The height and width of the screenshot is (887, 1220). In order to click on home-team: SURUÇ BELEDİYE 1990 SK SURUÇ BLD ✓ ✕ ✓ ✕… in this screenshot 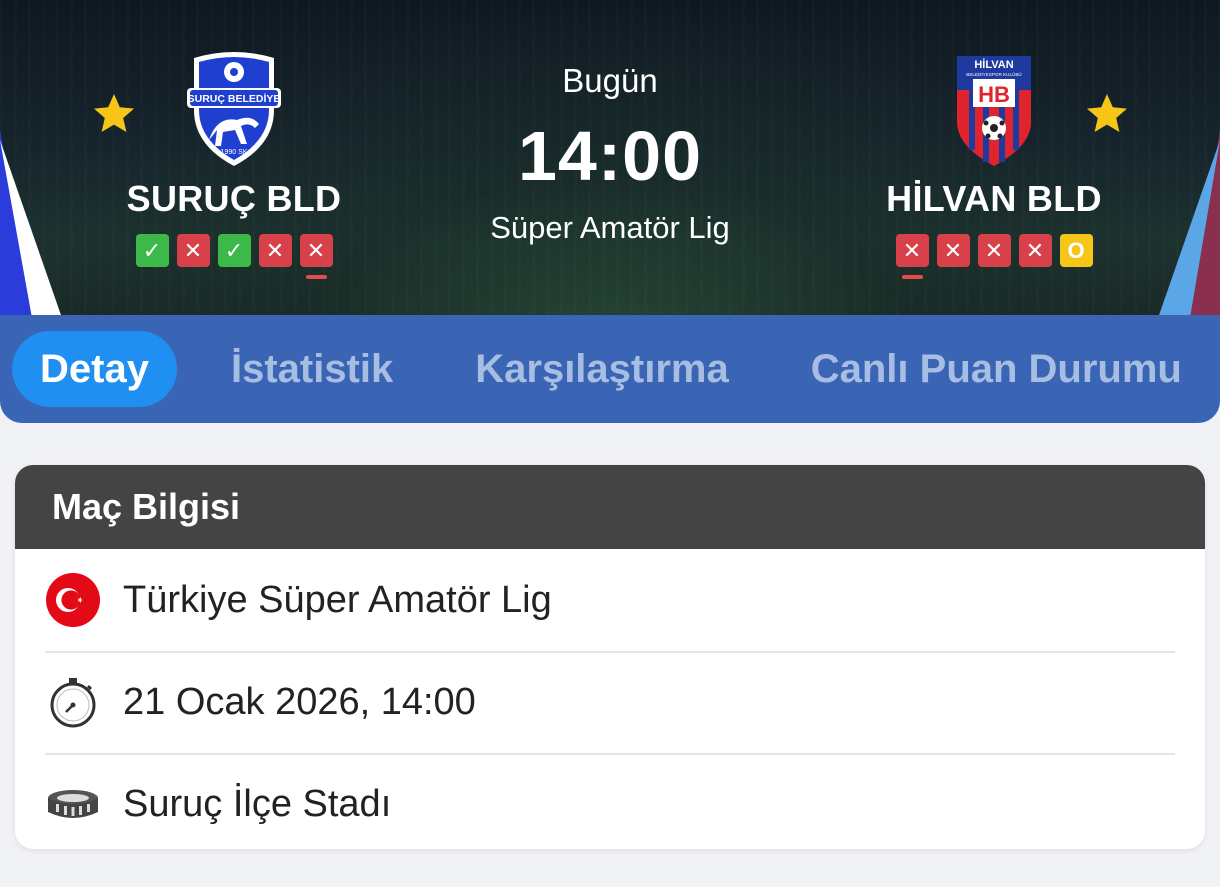, I will do `click(234, 164)`.